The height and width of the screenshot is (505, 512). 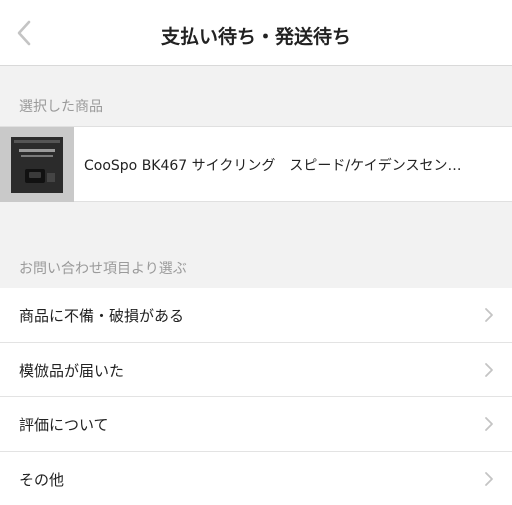 I want to click on nav-bar: 支払い待ち・発送待ち, so click(x=256, y=33).